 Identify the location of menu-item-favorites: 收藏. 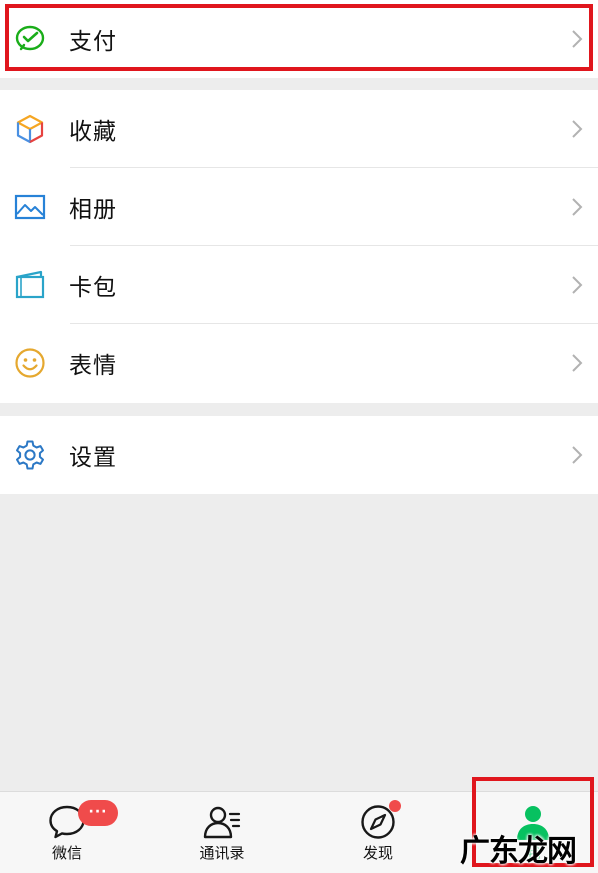
(299, 129).